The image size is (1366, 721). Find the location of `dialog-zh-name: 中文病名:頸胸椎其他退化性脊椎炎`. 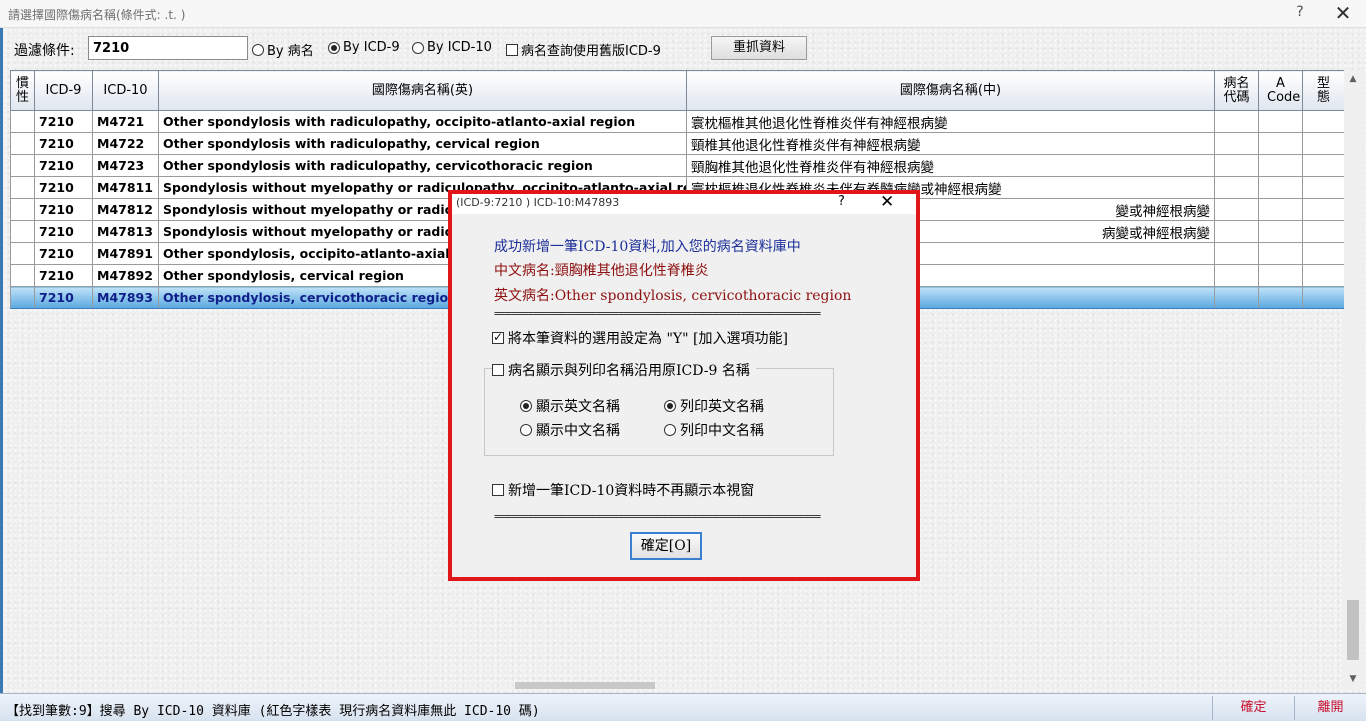

dialog-zh-name: 中文病名:頸胸椎其他退化性脊椎炎 is located at coordinates (601, 271).